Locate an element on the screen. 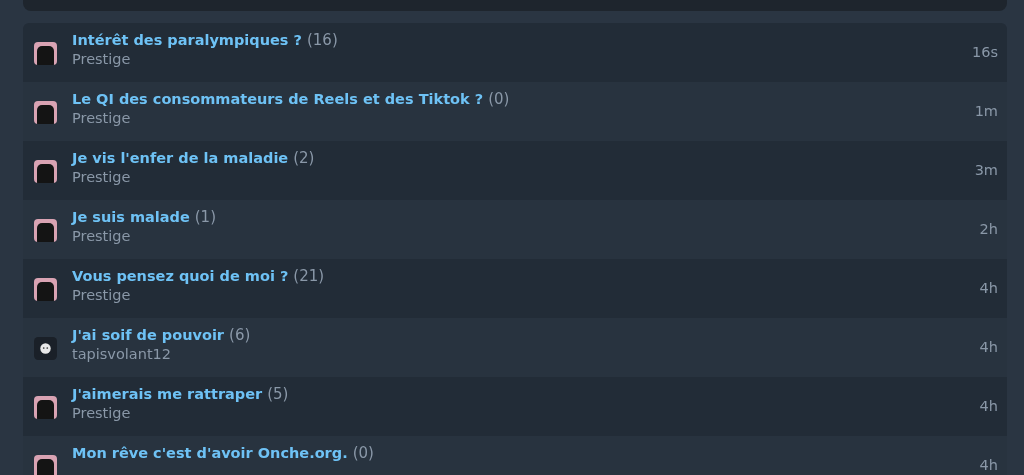 The width and height of the screenshot is (1024, 475). topic-title: J'aimerais me rattraper is located at coordinates (167, 394).